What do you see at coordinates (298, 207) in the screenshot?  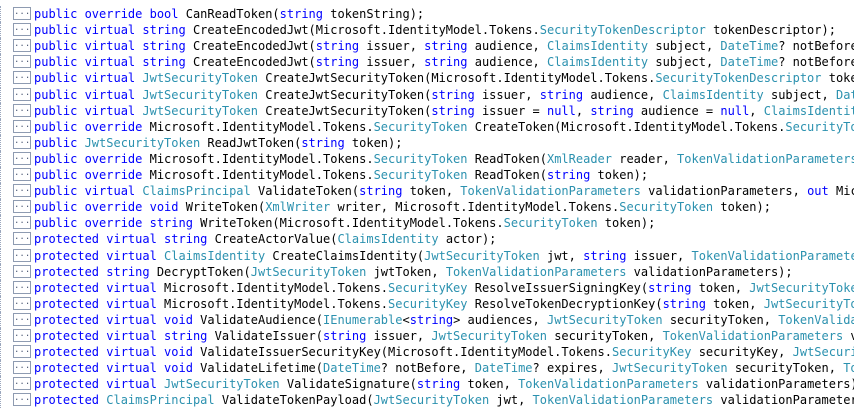 I see `type-token: XmlWriter` at bounding box center [298, 207].